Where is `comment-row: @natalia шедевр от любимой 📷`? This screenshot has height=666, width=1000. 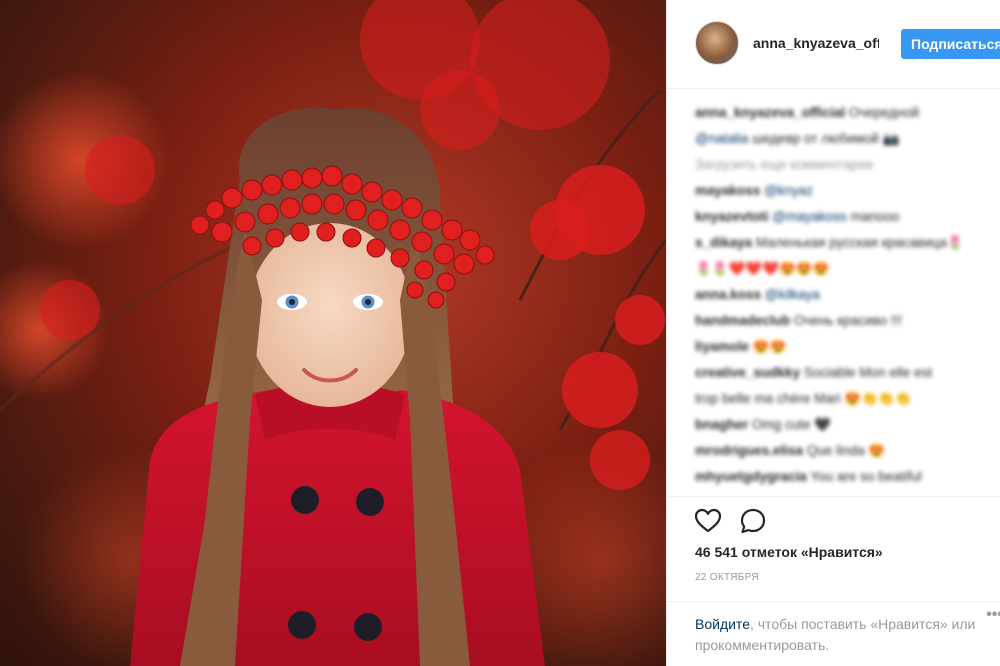 comment-row: @natalia шедевр от любимой 📷 is located at coordinates (843, 139).